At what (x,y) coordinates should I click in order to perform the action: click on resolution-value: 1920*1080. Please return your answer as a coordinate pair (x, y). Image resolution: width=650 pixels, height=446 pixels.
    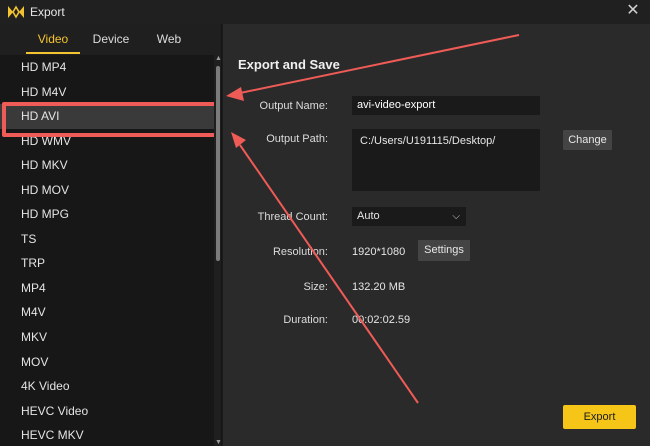
    Looking at the image, I should click on (379, 252).